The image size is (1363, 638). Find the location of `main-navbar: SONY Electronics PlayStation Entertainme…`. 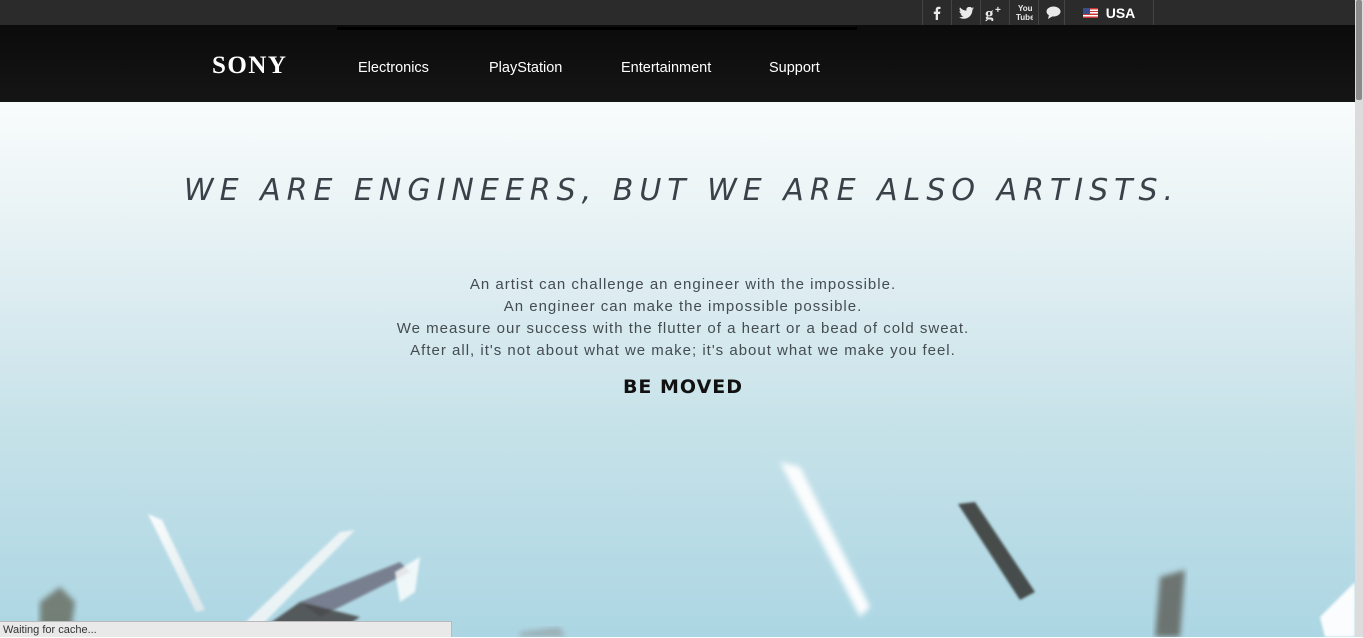

main-navbar: SONY Electronics PlayStation Entertainme… is located at coordinates (677, 63).